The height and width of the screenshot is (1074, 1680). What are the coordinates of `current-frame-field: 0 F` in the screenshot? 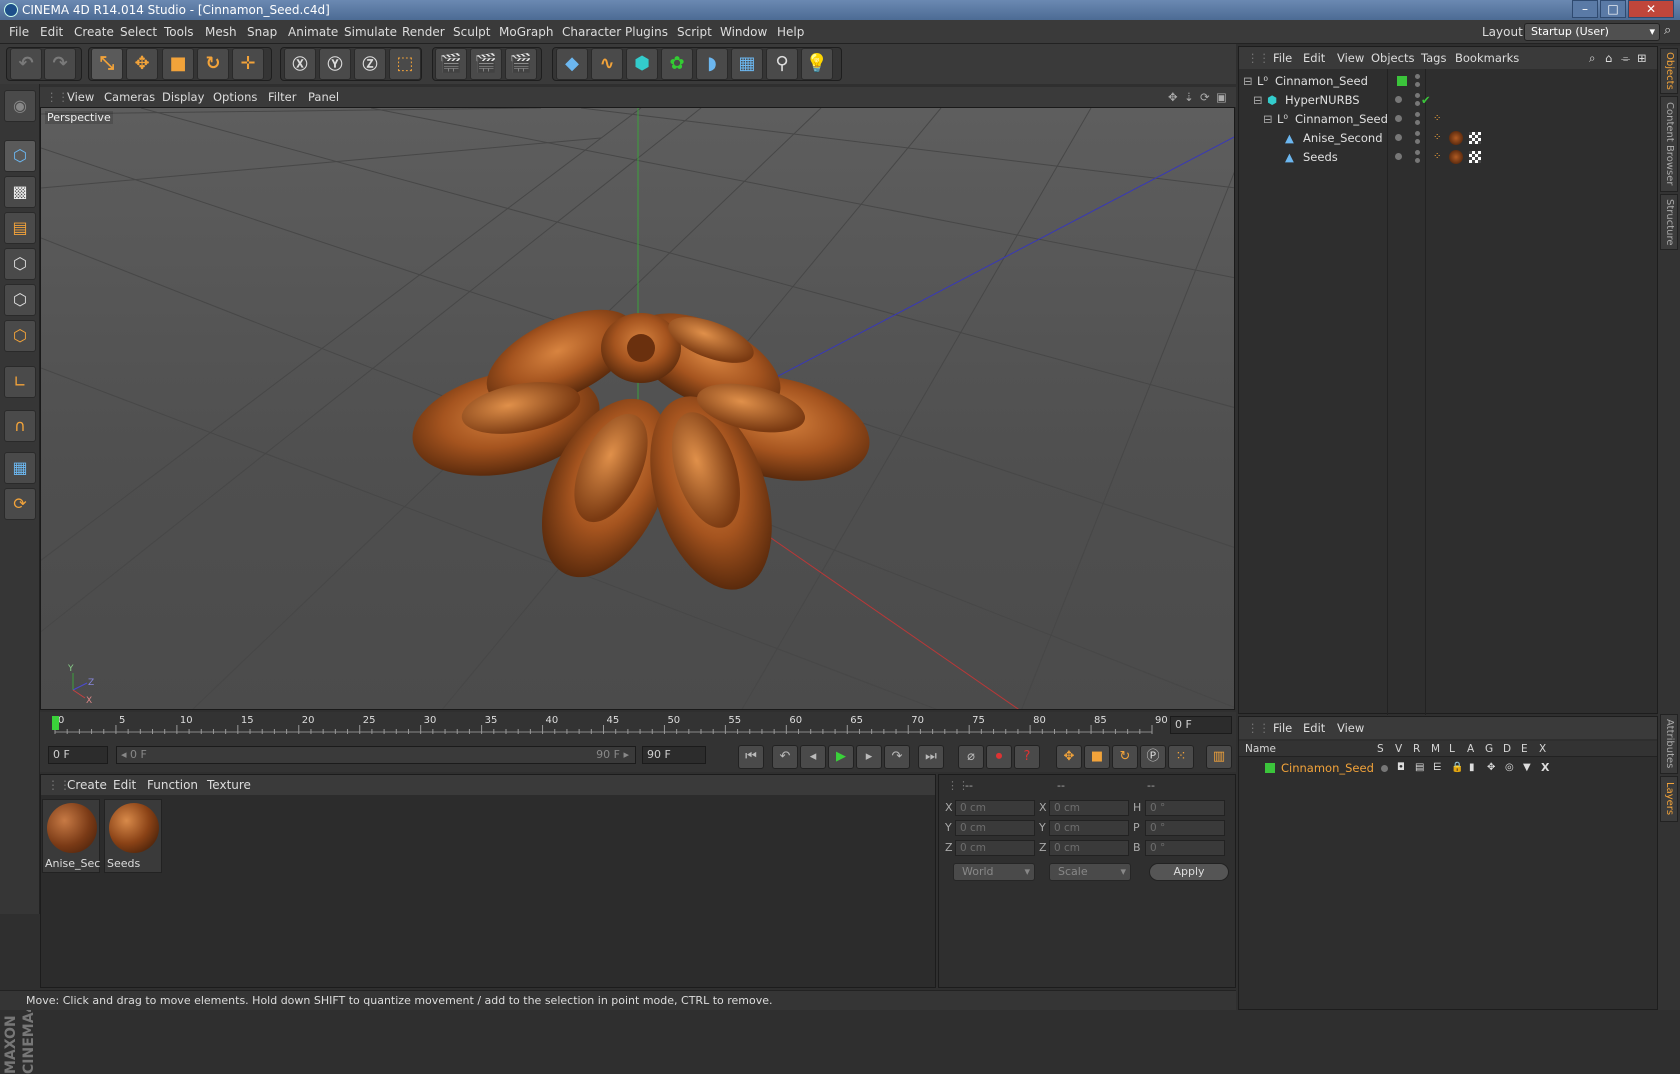 It's located at (1201, 725).